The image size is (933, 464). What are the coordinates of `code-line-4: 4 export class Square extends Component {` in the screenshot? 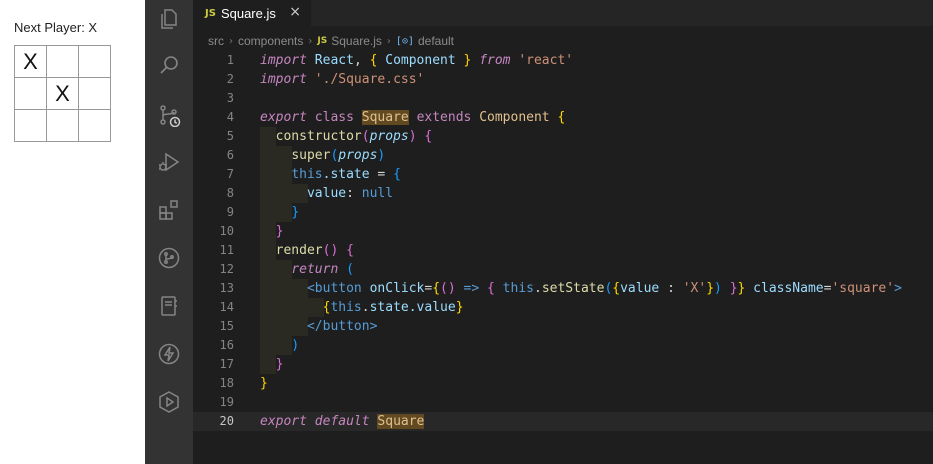 It's located at (396, 117).